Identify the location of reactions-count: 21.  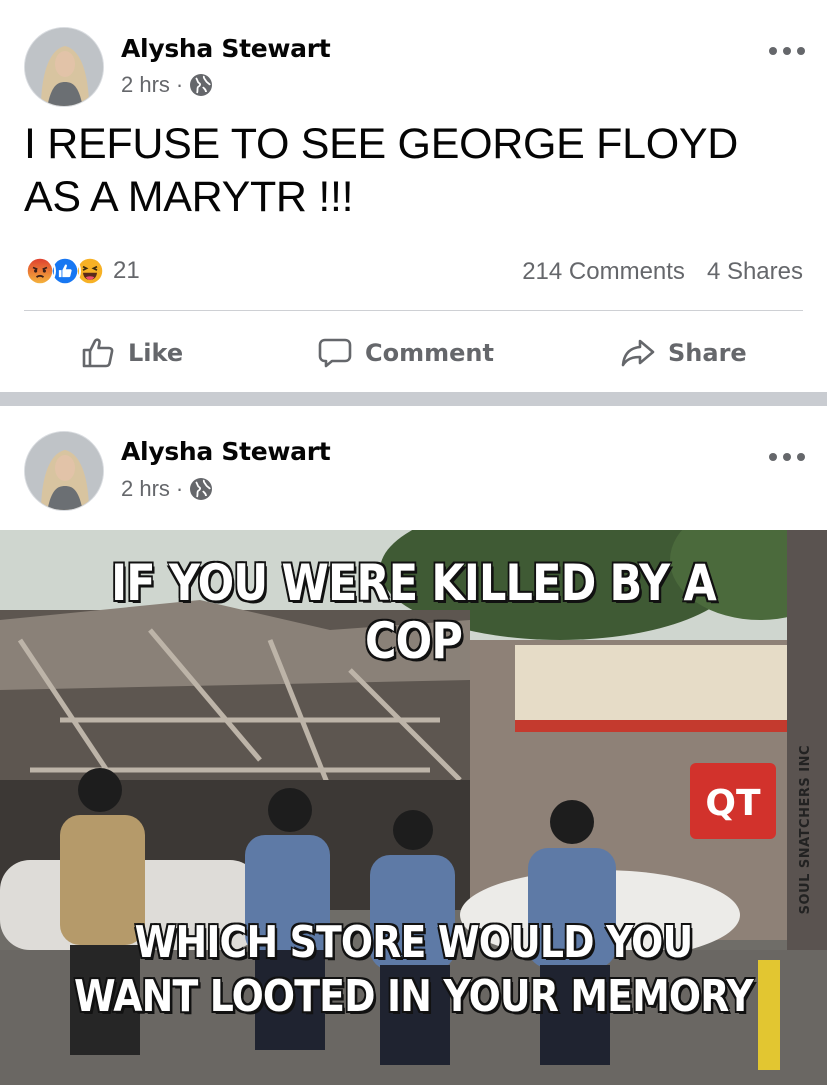
(126, 270).